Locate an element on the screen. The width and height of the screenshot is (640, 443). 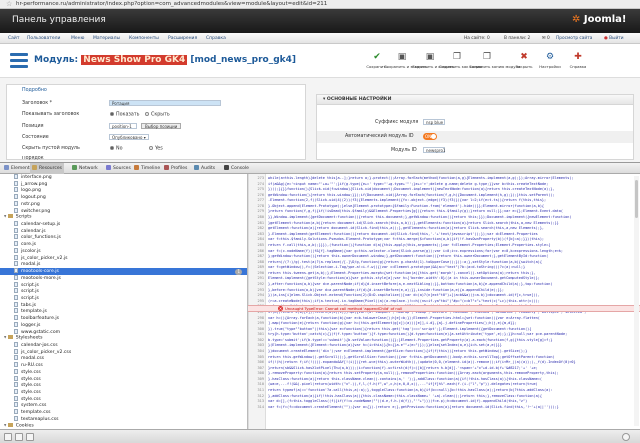
devtools-status-bar is located at coordinates (320, 436).